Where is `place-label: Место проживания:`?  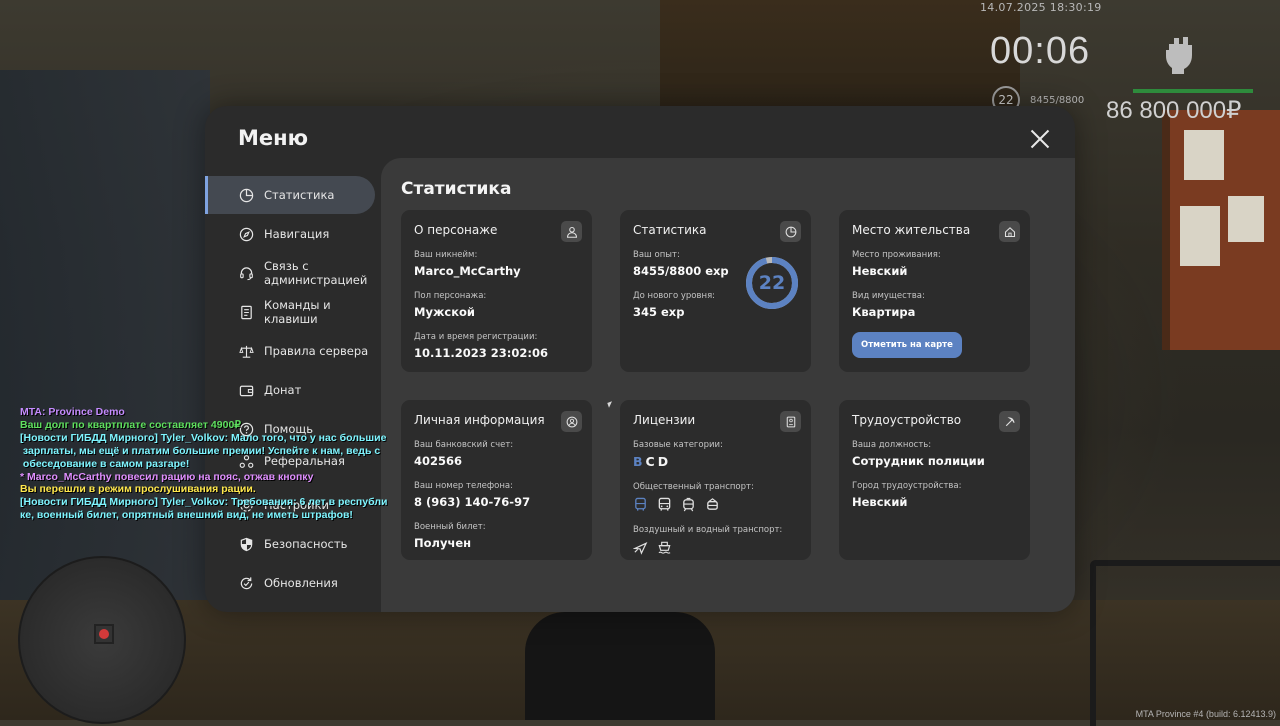
place-label: Место проживания: is located at coordinates (896, 255).